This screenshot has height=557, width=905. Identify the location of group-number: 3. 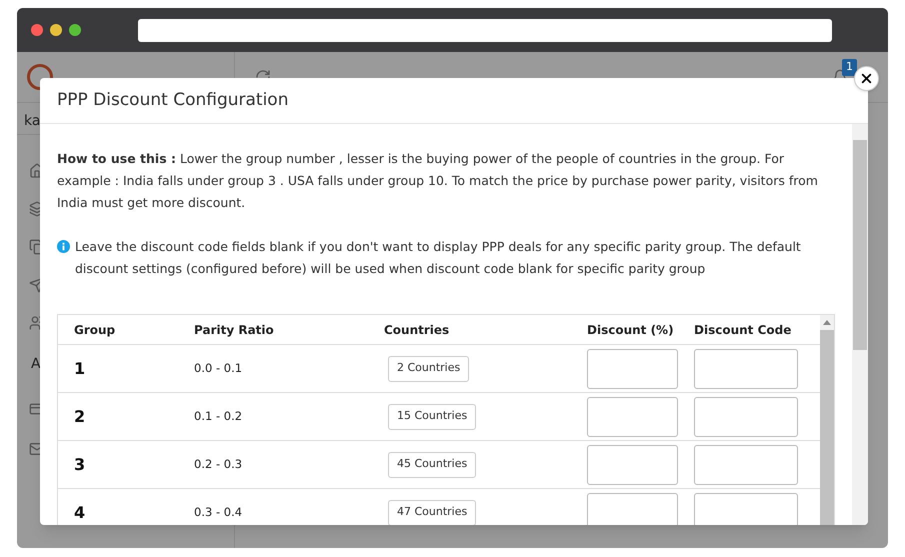
(80, 465).